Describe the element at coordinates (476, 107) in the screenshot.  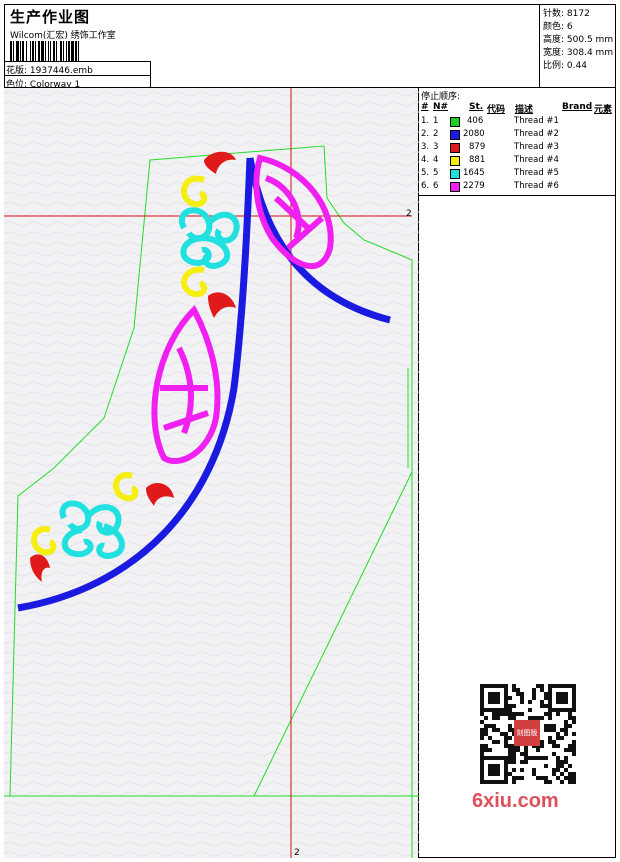
I see `col-header-st: St.` at that location.